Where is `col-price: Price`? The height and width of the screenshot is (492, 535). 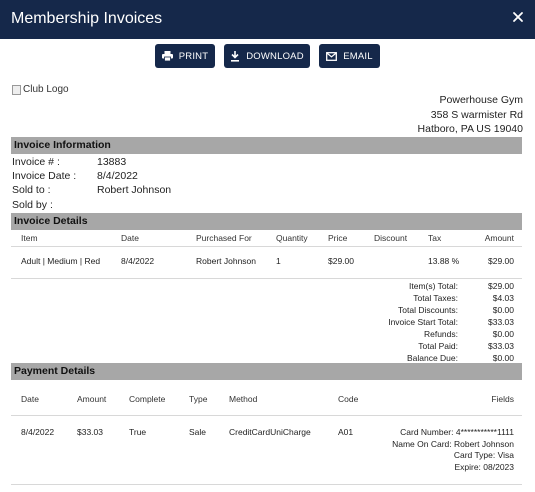
col-price: Price is located at coordinates (338, 238).